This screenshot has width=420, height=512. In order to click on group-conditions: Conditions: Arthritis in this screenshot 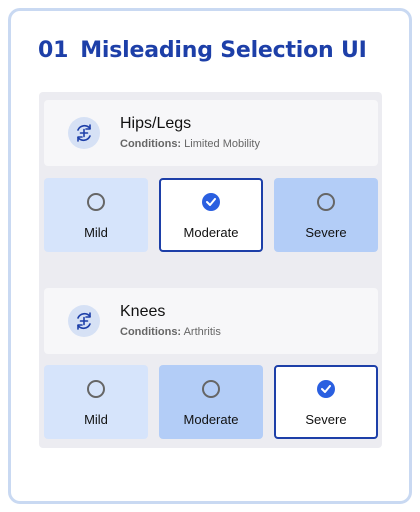, I will do `click(170, 332)`.